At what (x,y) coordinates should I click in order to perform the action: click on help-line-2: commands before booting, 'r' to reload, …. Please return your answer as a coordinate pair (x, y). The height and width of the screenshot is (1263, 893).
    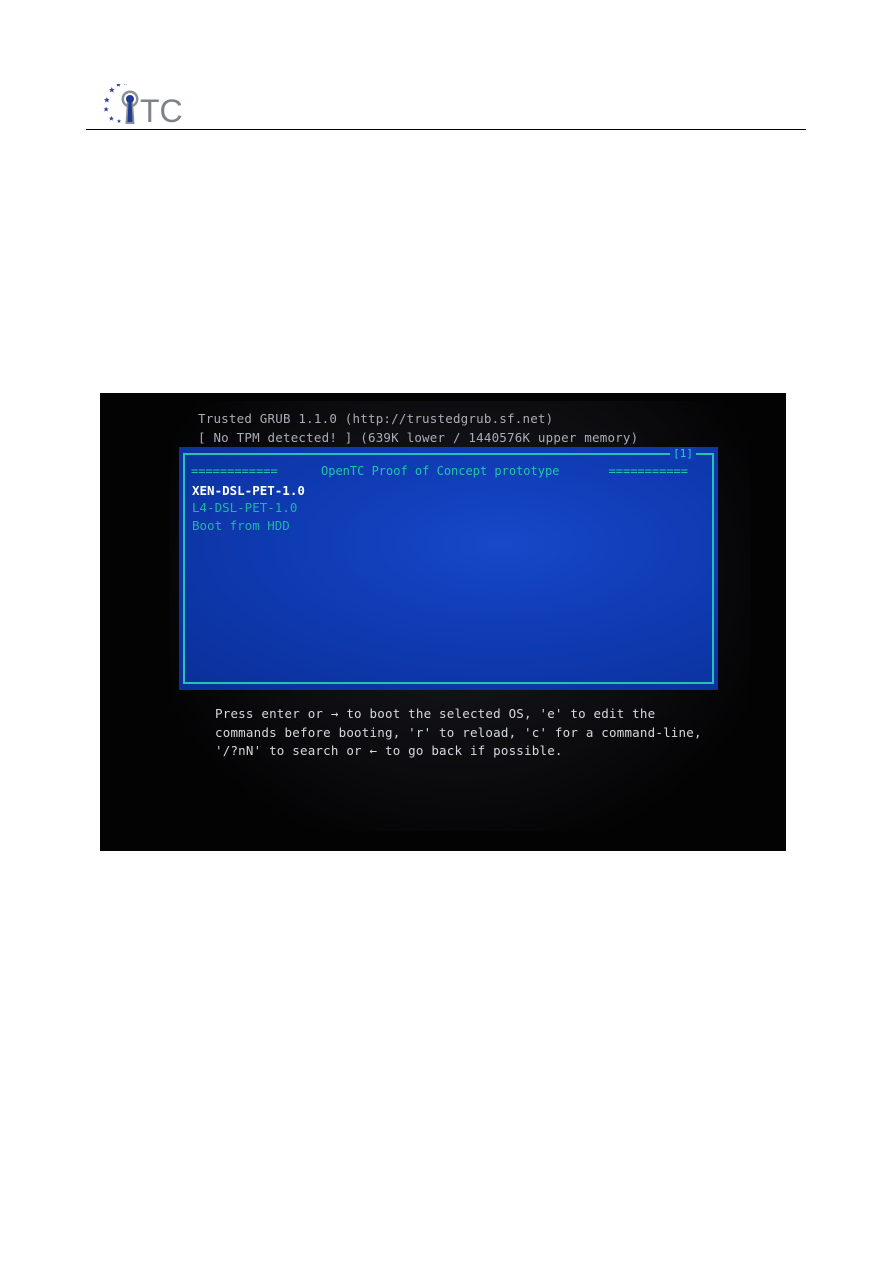
    Looking at the image, I should click on (458, 732).